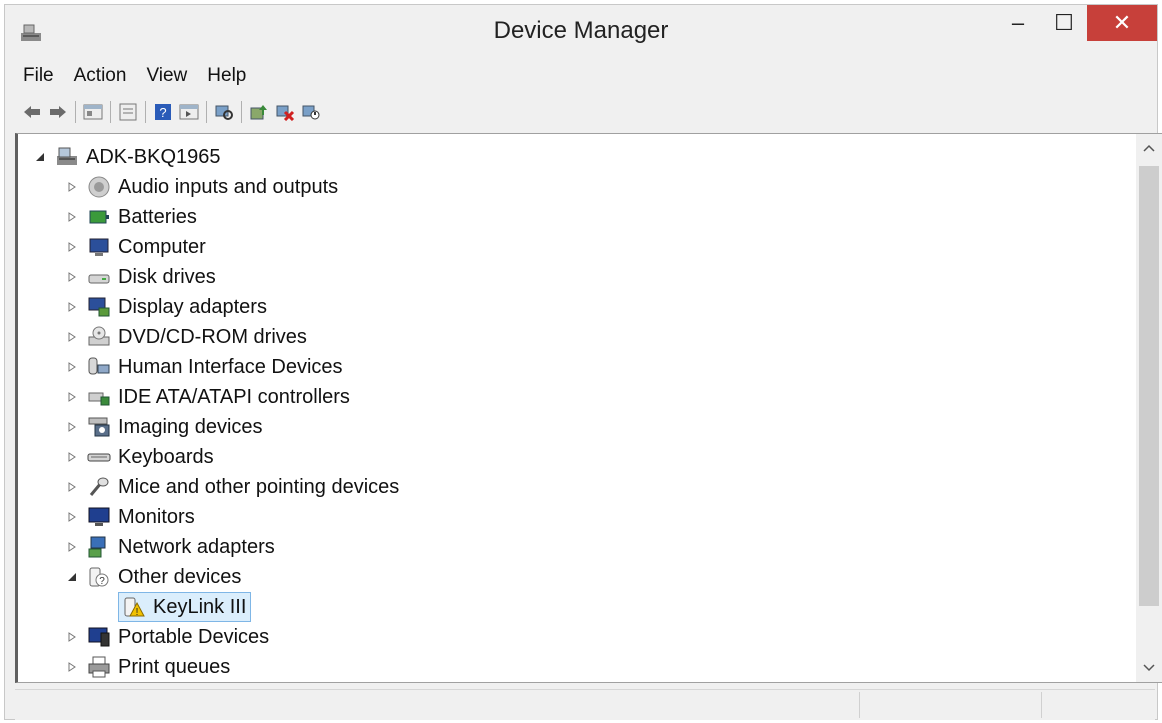 Image resolution: width=1162 pixels, height=723 pixels. What do you see at coordinates (99, 247) in the screenshot?
I see `computer-monitor-icon` at bounding box center [99, 247].